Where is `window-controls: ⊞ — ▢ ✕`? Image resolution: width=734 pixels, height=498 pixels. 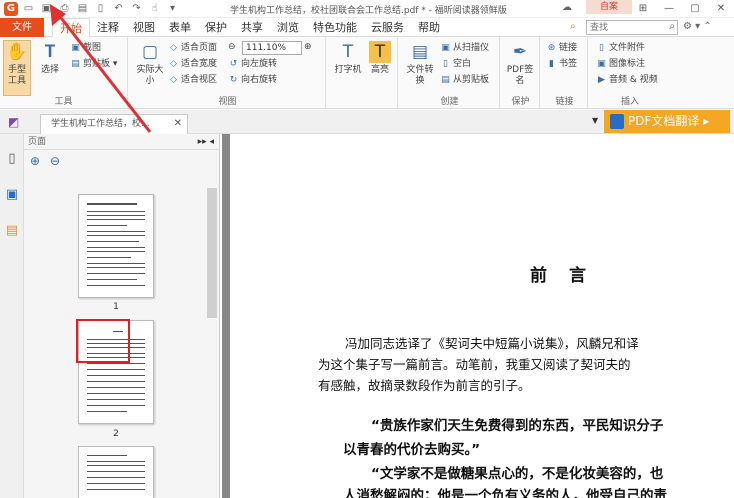 window-controls: ⊞ — ▢ ✕ is located at coordinates (682, 9).